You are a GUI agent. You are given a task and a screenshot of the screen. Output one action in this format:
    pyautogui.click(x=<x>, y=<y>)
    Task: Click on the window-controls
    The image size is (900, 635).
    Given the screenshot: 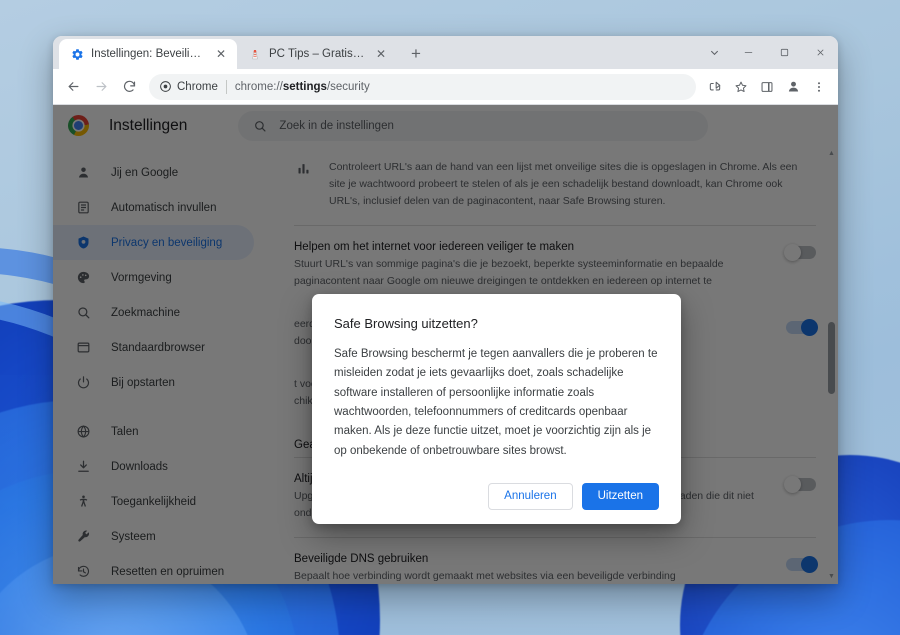 What is the action you would take?
    pyautogui.click(x=768, y=52)
    